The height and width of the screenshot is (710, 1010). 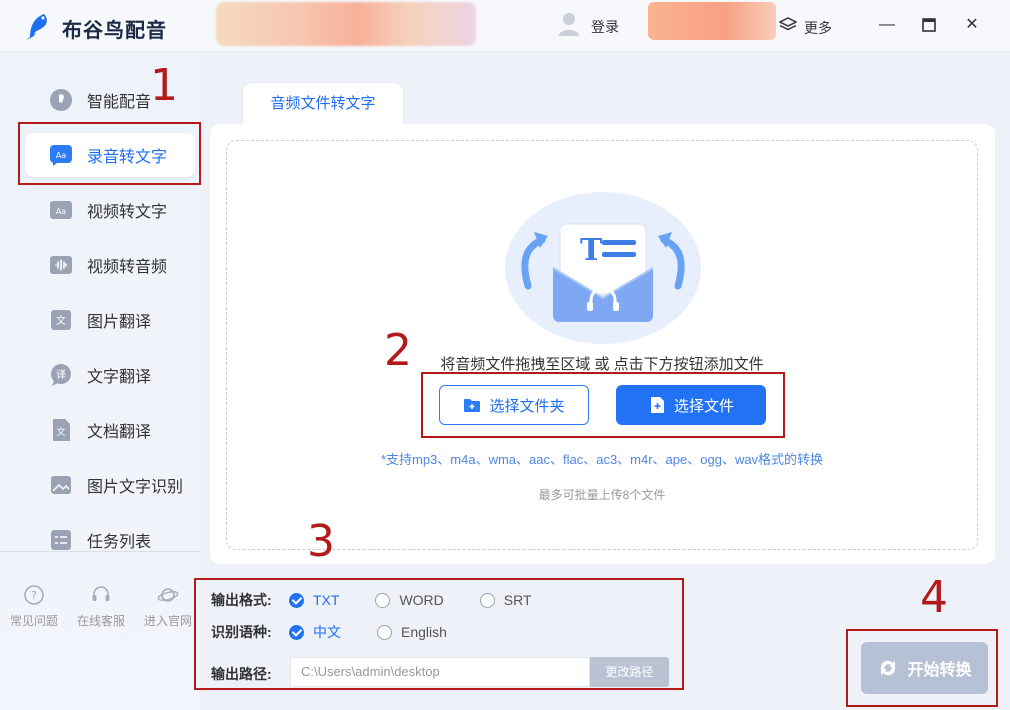 I want to click on sidebar-item-label: 图片翻译, so click(x=119, y=322).